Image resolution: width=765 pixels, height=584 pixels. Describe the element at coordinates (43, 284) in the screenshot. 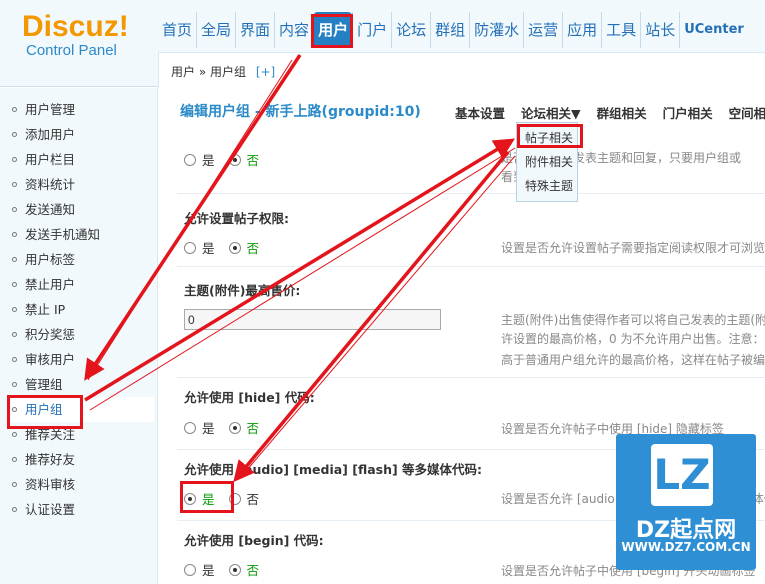

I see `sidebar-item-ban-user: 禁止用户` at that location.